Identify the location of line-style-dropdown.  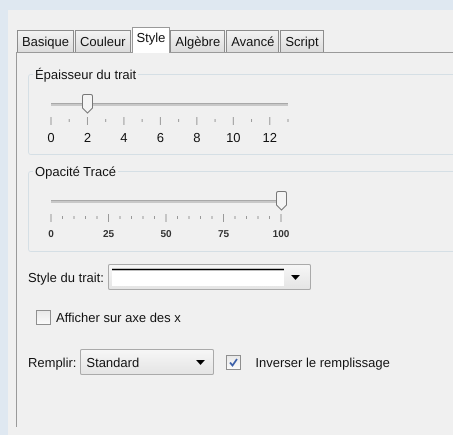
(209, 277).